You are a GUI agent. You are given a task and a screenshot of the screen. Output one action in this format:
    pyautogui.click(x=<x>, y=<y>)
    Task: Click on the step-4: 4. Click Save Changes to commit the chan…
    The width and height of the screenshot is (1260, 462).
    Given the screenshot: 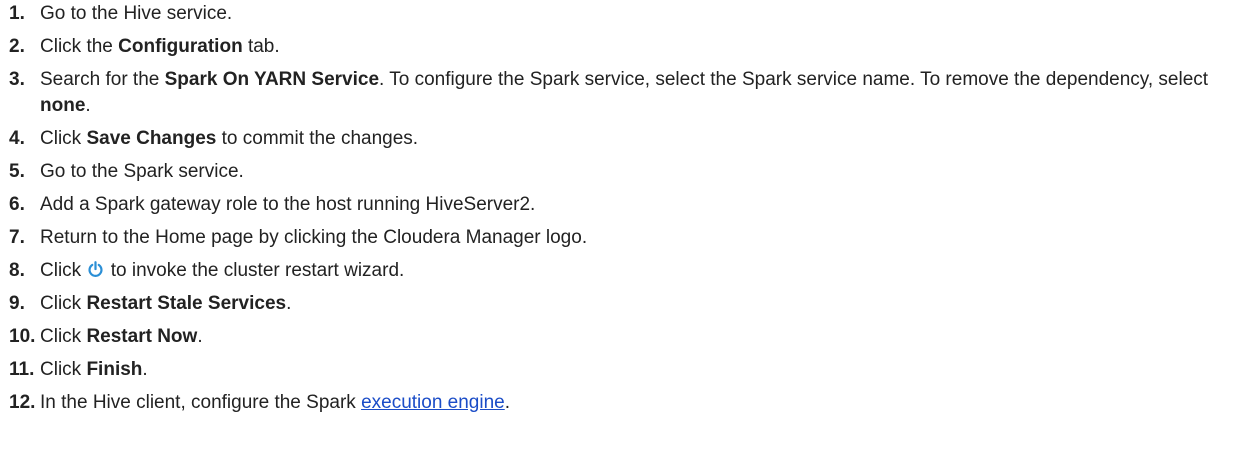 What is the action you would take?
    pyautogui.click(x=630, y=139)
    